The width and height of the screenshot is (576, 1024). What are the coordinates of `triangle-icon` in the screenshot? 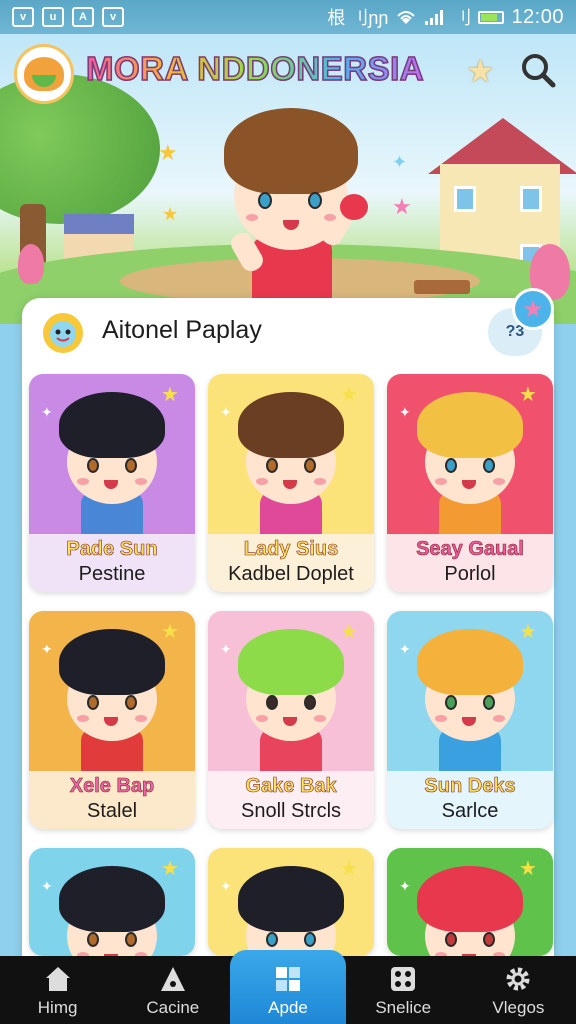 It's located at (172, 979).